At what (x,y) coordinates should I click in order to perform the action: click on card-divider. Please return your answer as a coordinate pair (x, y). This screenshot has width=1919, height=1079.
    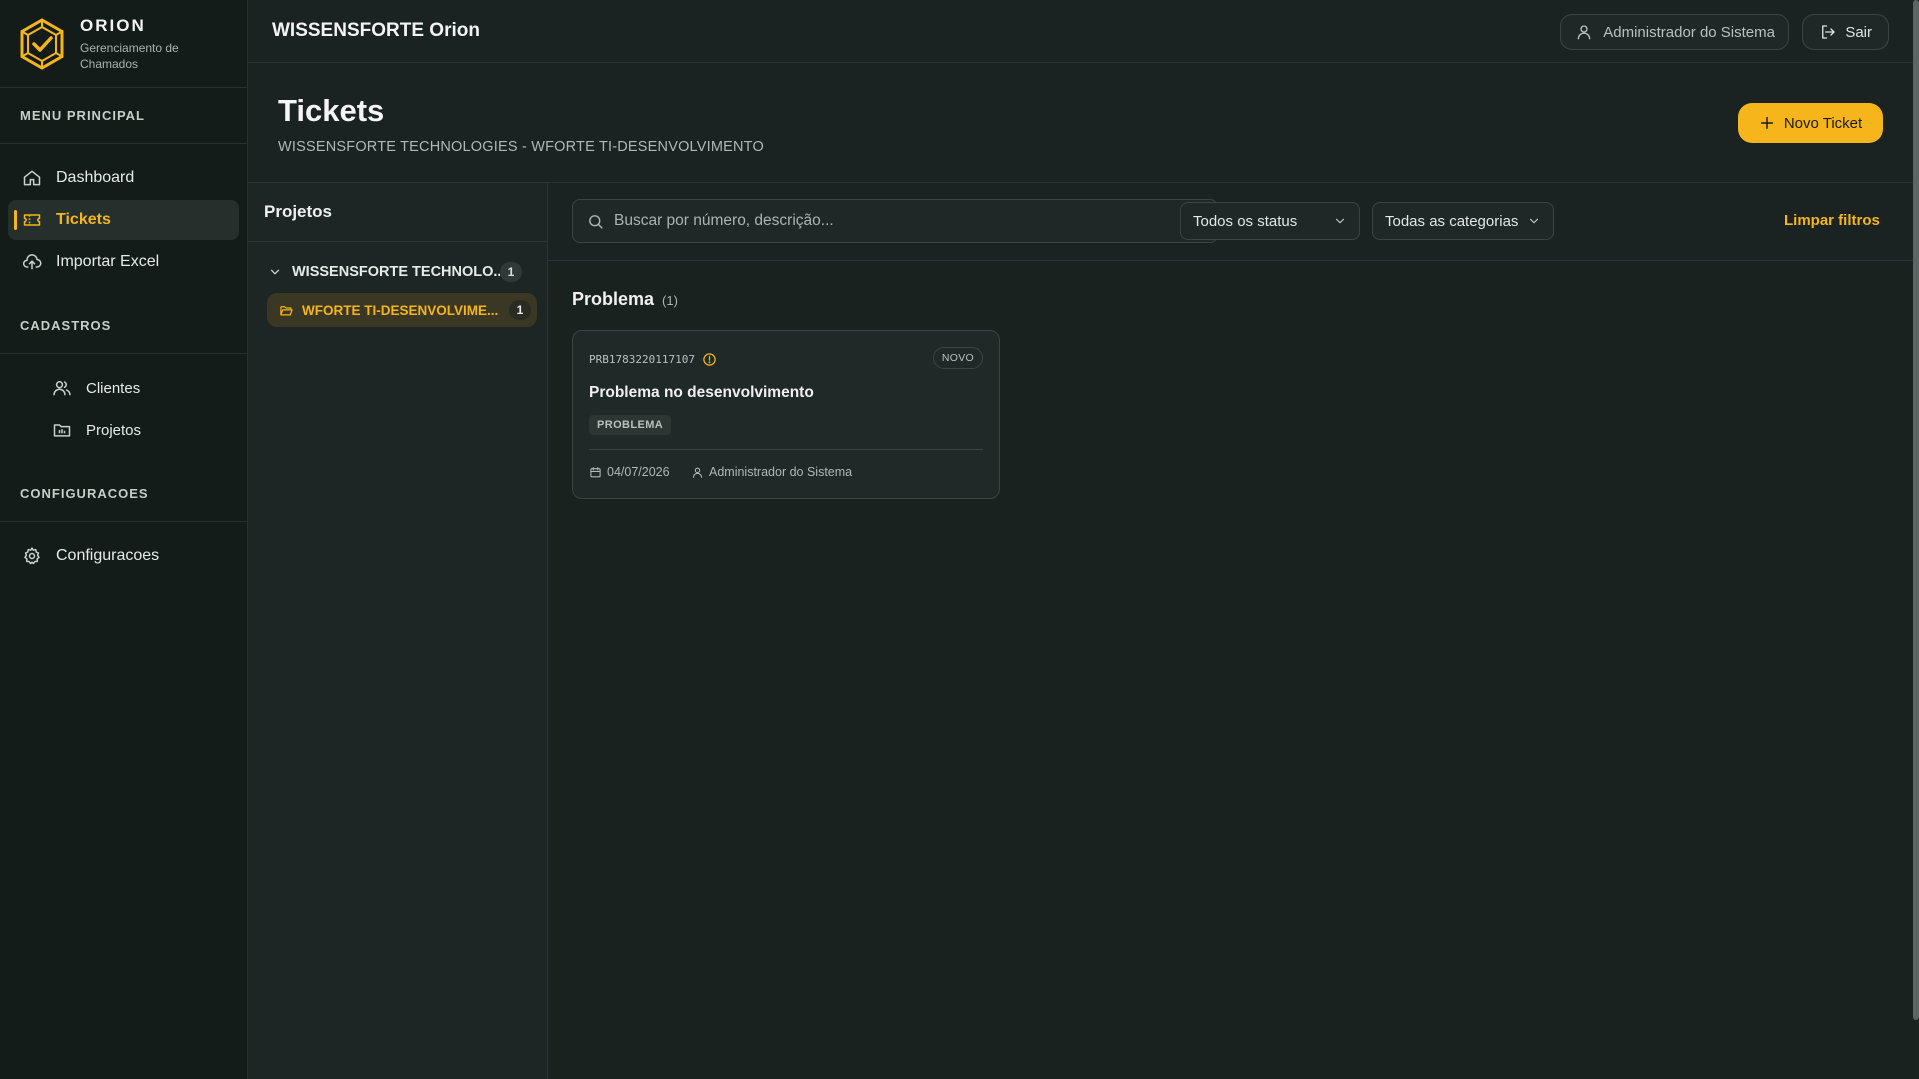
    Looking at the image, I should click on (786, 449).